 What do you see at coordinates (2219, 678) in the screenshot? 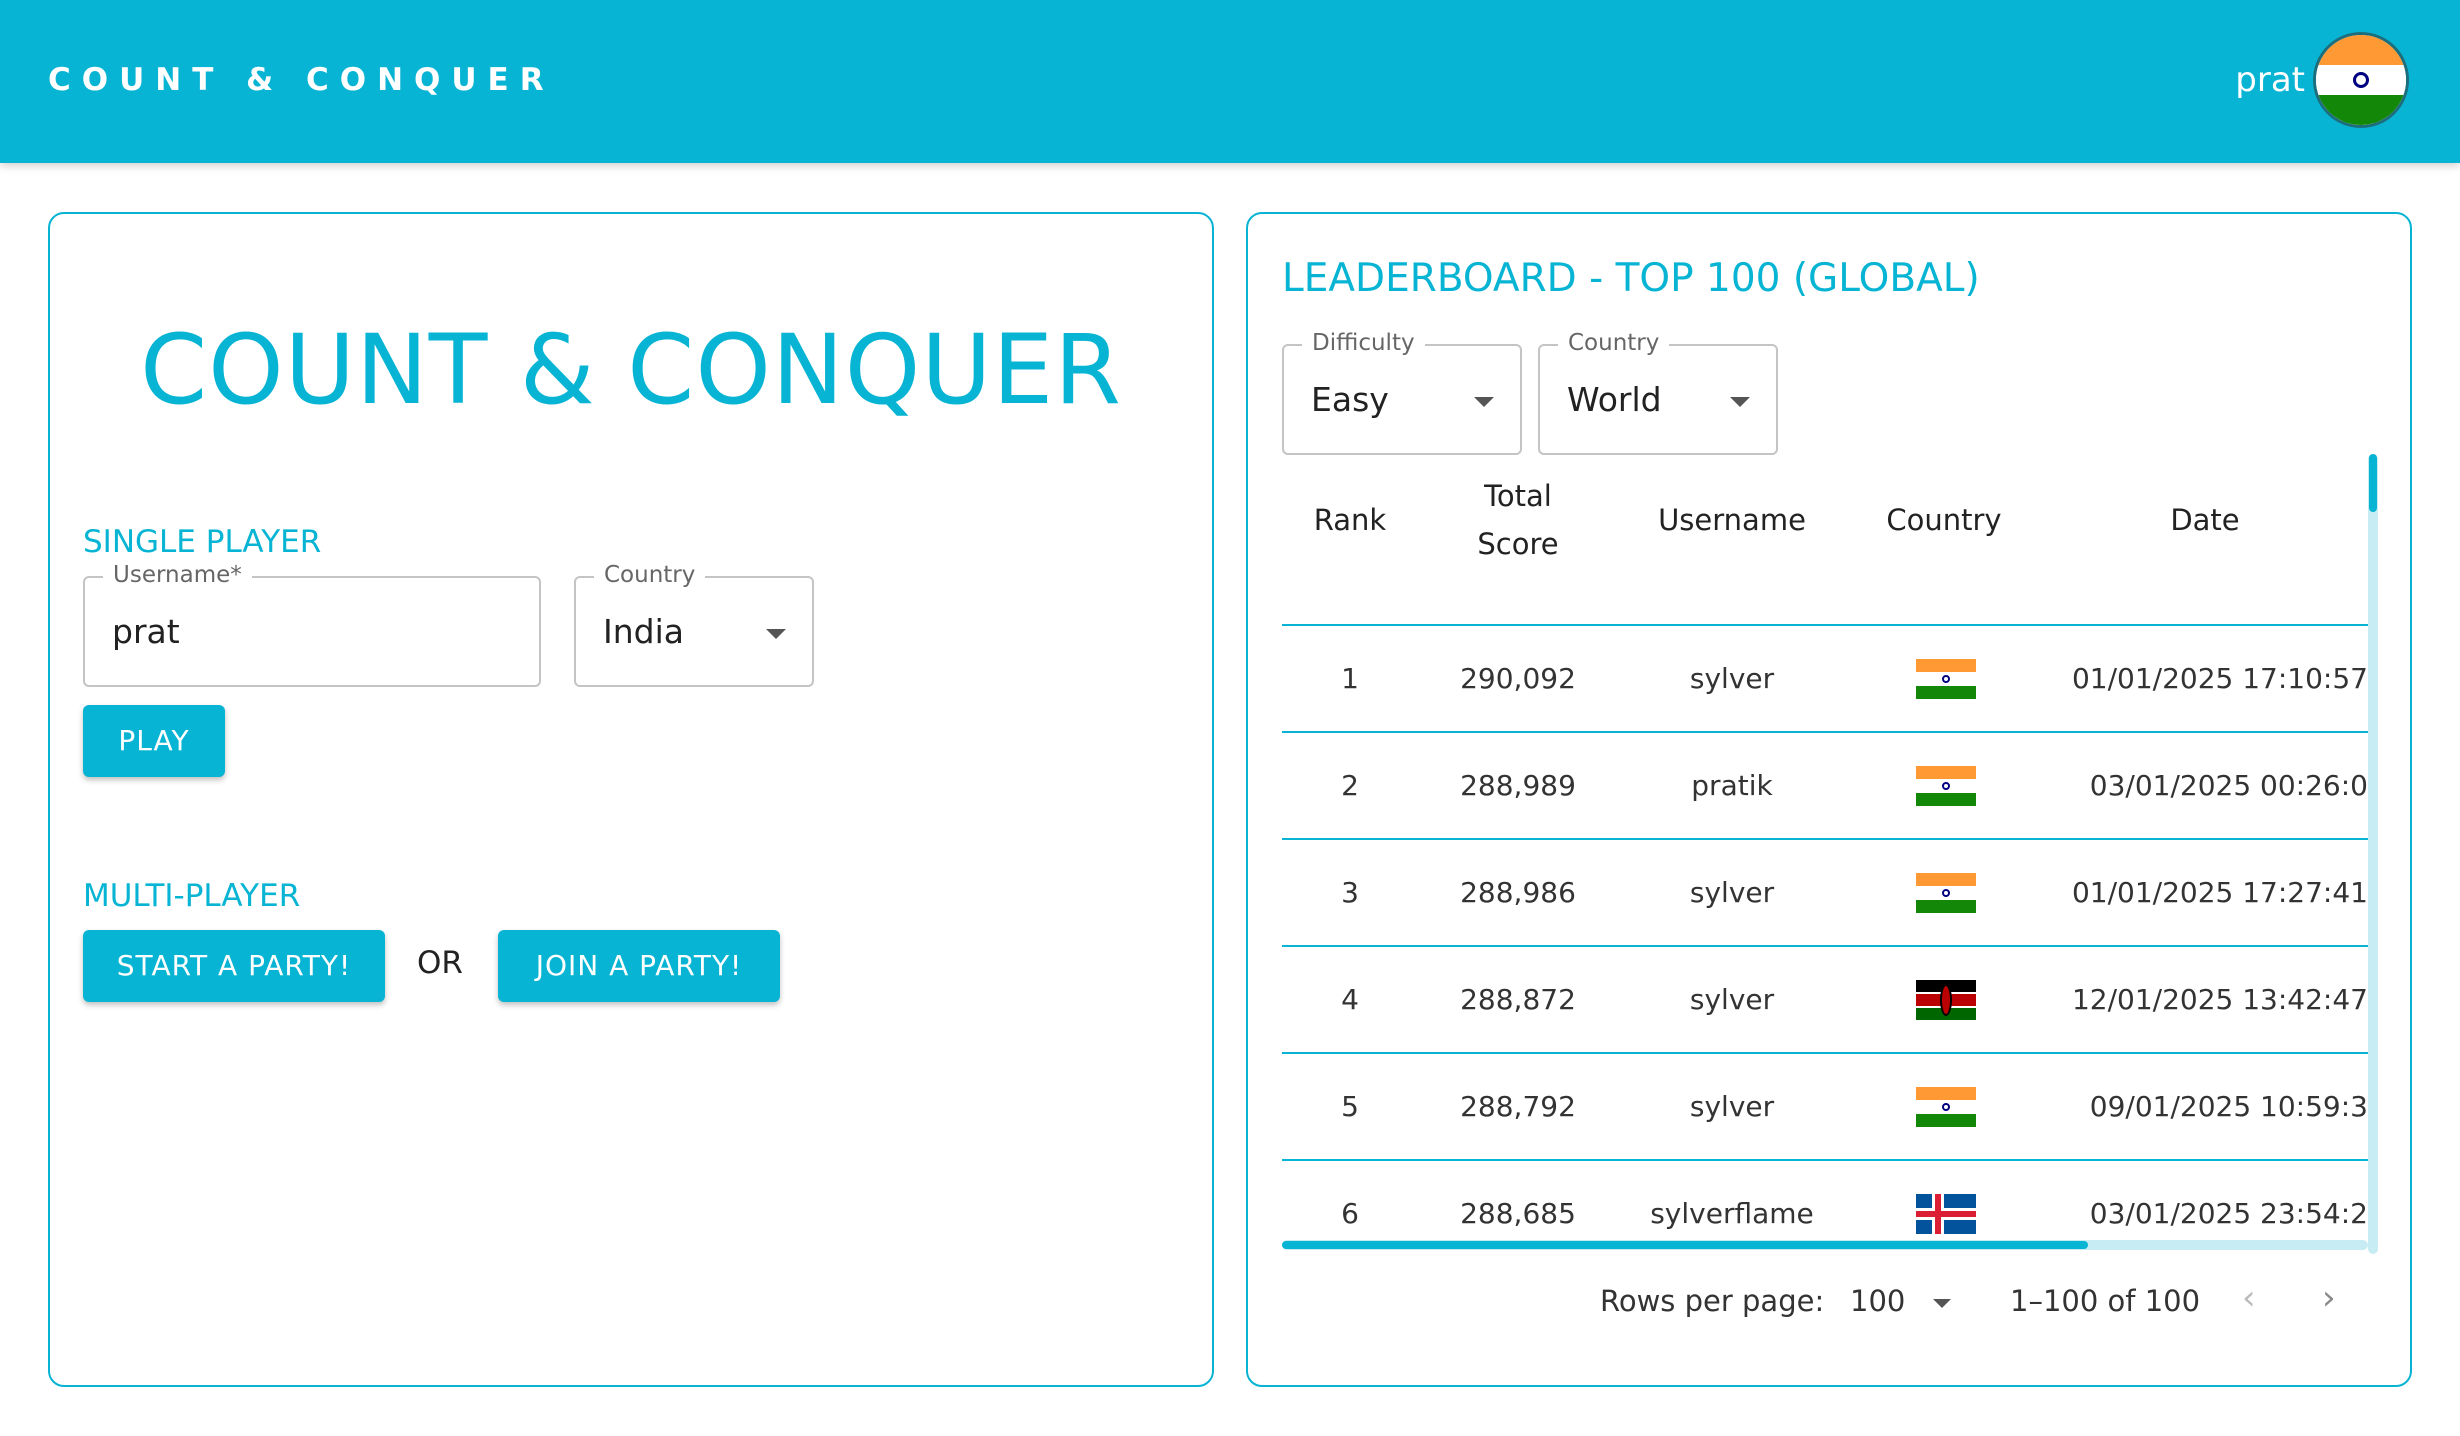
I see `date-cell: 01/01/2025 17:10:57` at bounding box center [2219, 678].